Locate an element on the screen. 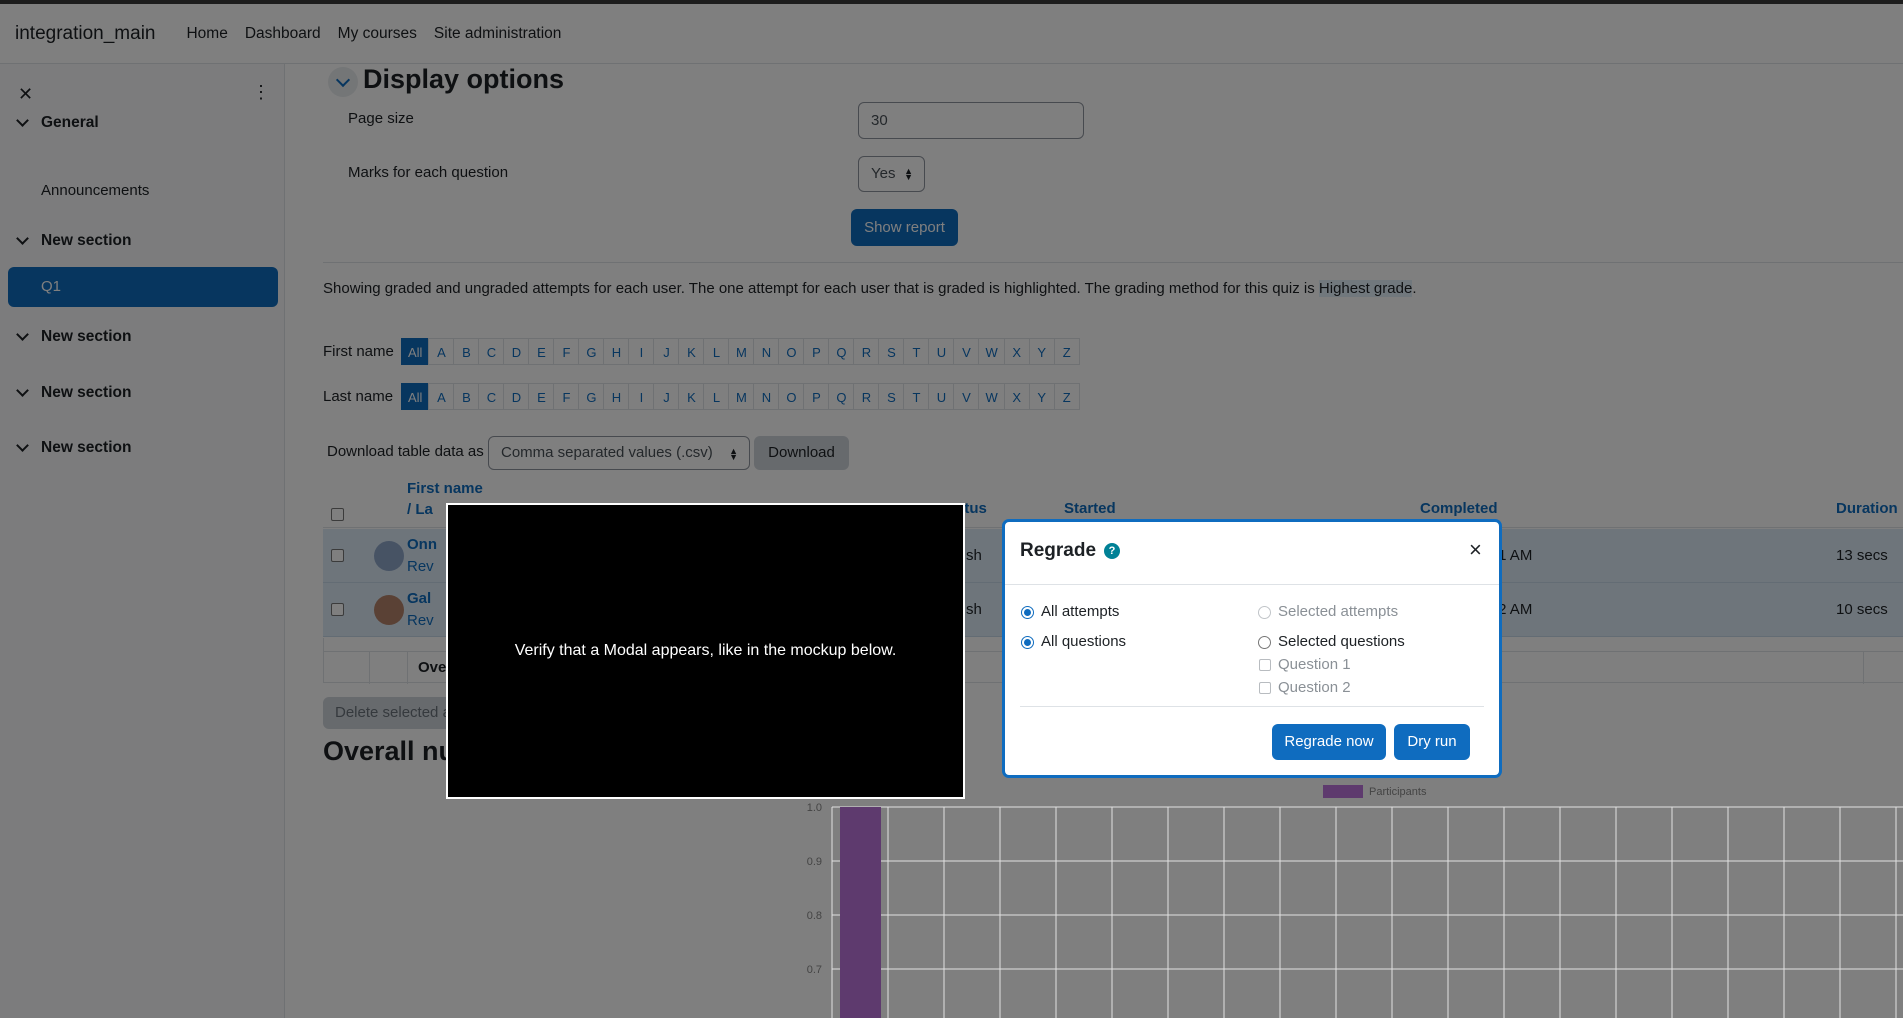 Image resolution: width=1903 pixels, height=1018 pixels. modal-footer-divider is located at coordinates (1252, 706).